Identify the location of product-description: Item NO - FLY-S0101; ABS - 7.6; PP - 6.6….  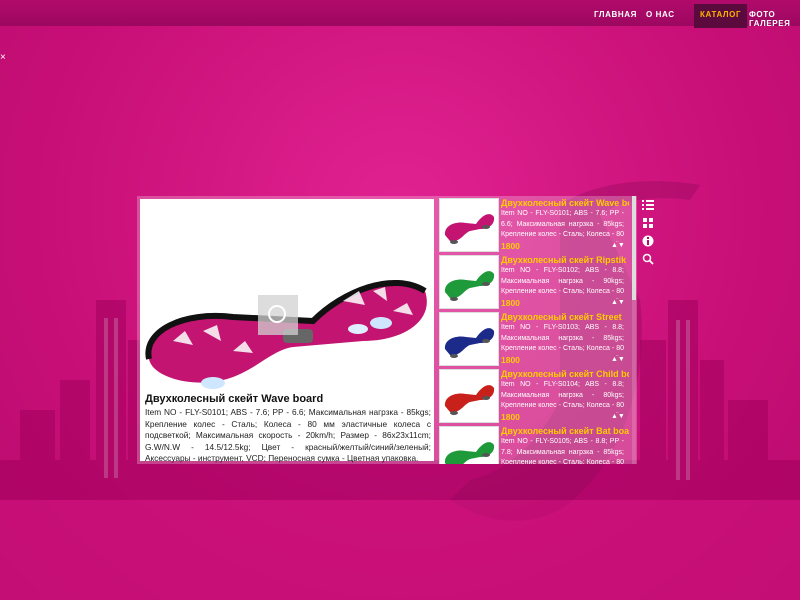
(288, 435).